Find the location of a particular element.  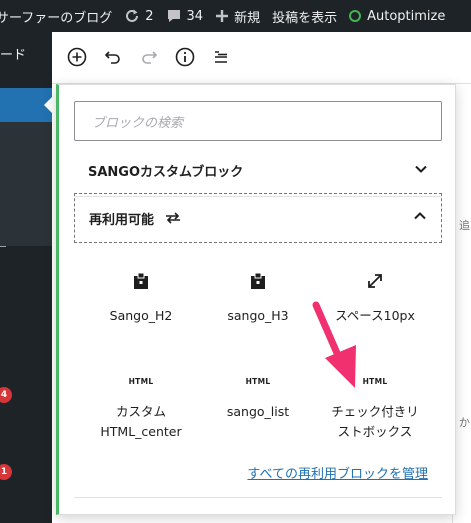

sidebar-badge-plugins: 1 is located at coordinates (6, 472).